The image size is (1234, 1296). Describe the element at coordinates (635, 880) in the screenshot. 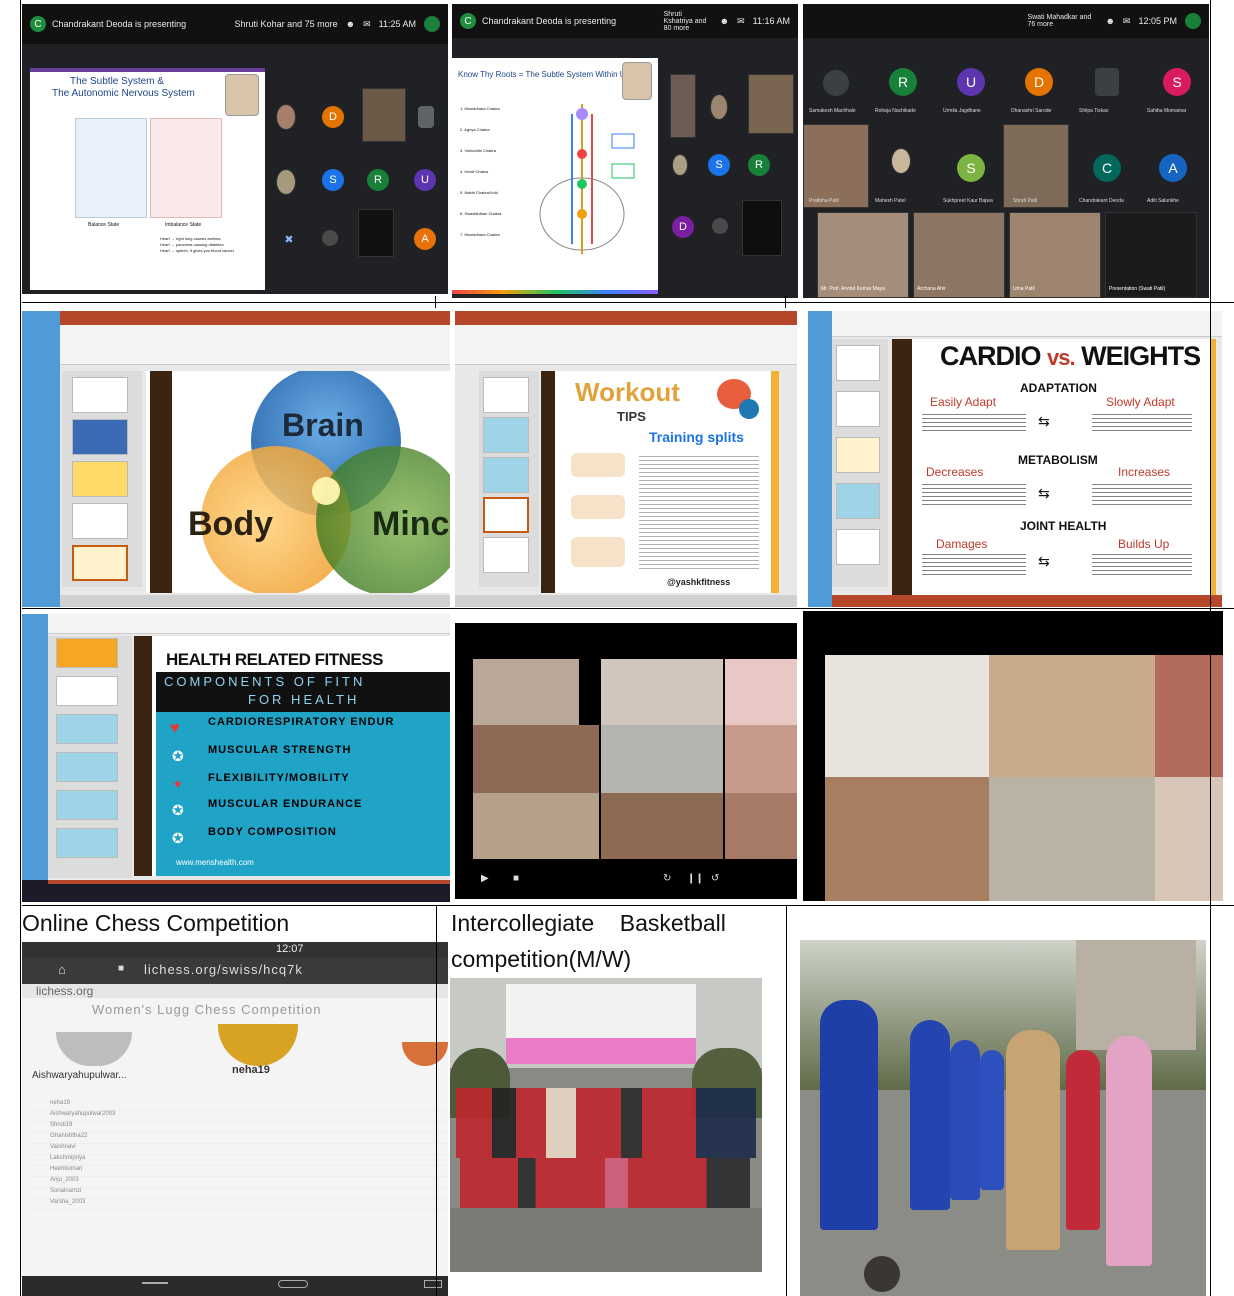

I see `call-controls: ▶ ■ ↻ ❙❙ ↺` at that location.